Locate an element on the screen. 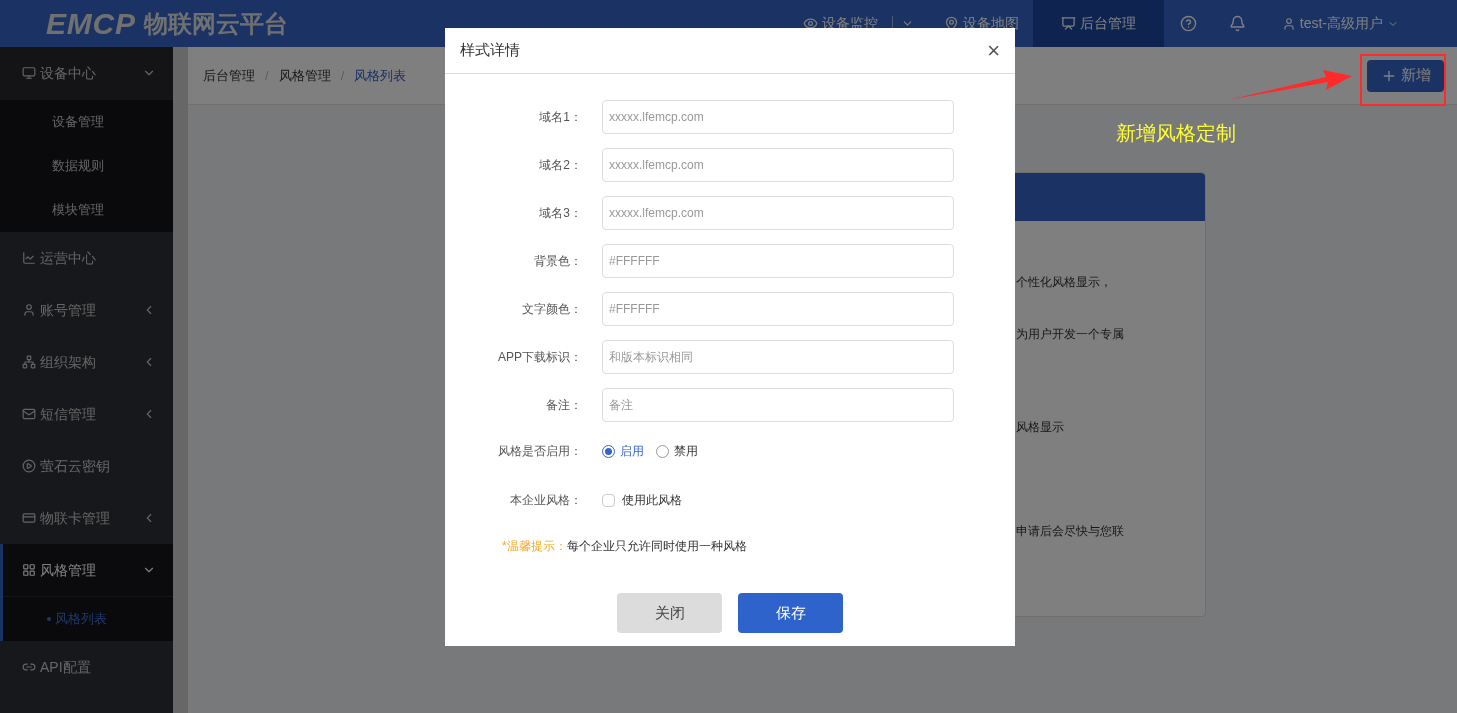  sidebar-subitem: 模块管理 is located at coordinates (86, 210).